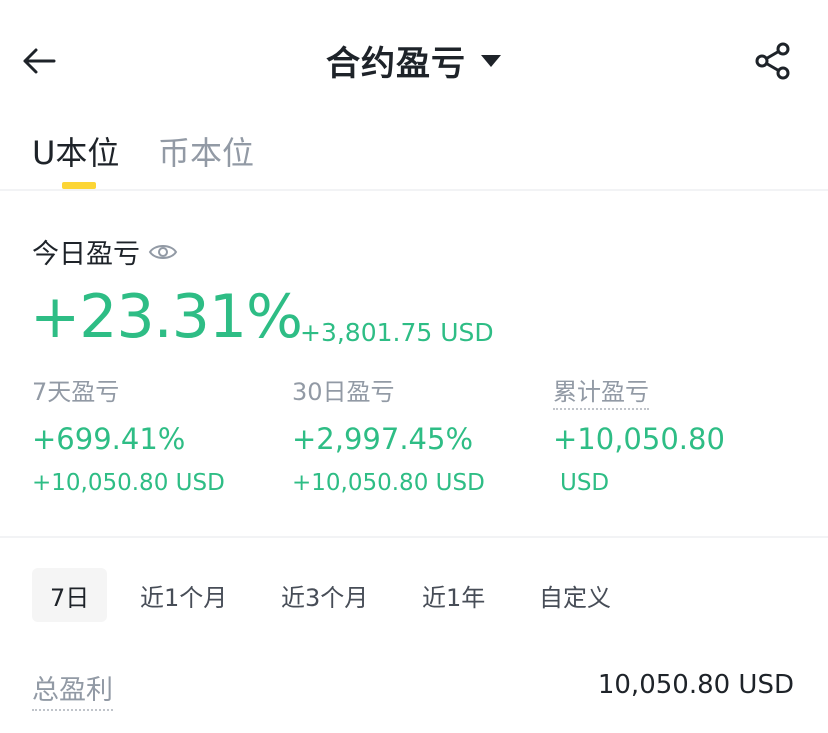  What do you see at coordinates (575, 595) in the screenshot?
I see `range-custom: 自定义` at bounding box center [575, 595].